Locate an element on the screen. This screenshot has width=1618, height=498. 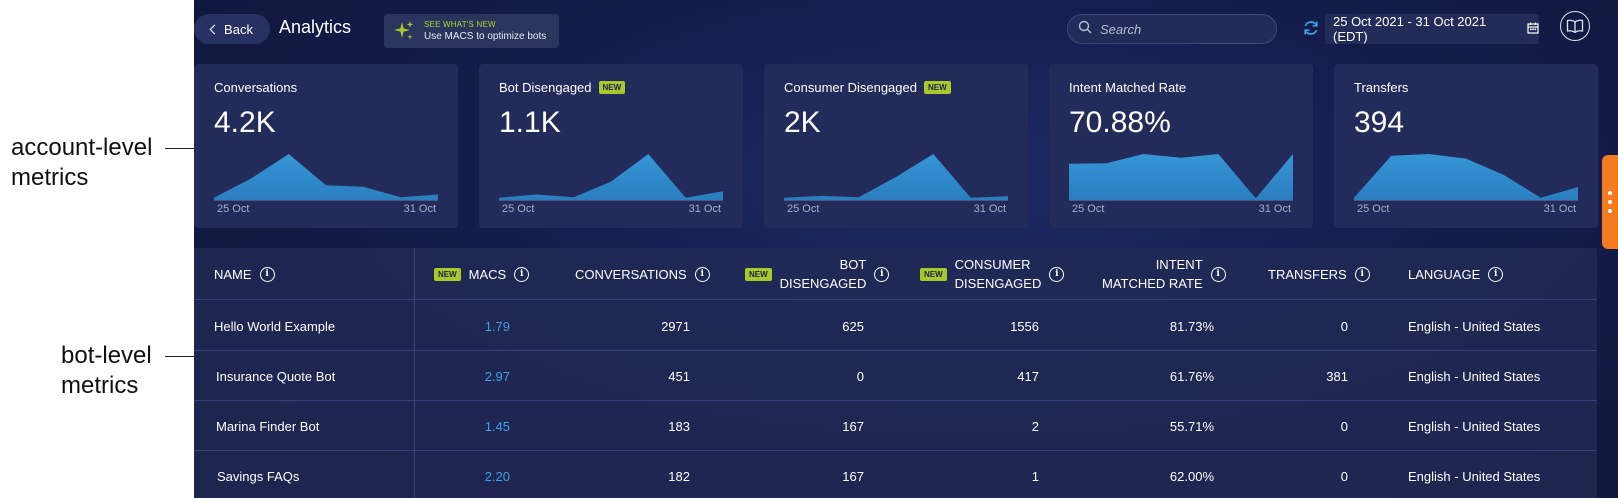
annotation-account-level: account-level metrics is located at coordinates (81, 163).